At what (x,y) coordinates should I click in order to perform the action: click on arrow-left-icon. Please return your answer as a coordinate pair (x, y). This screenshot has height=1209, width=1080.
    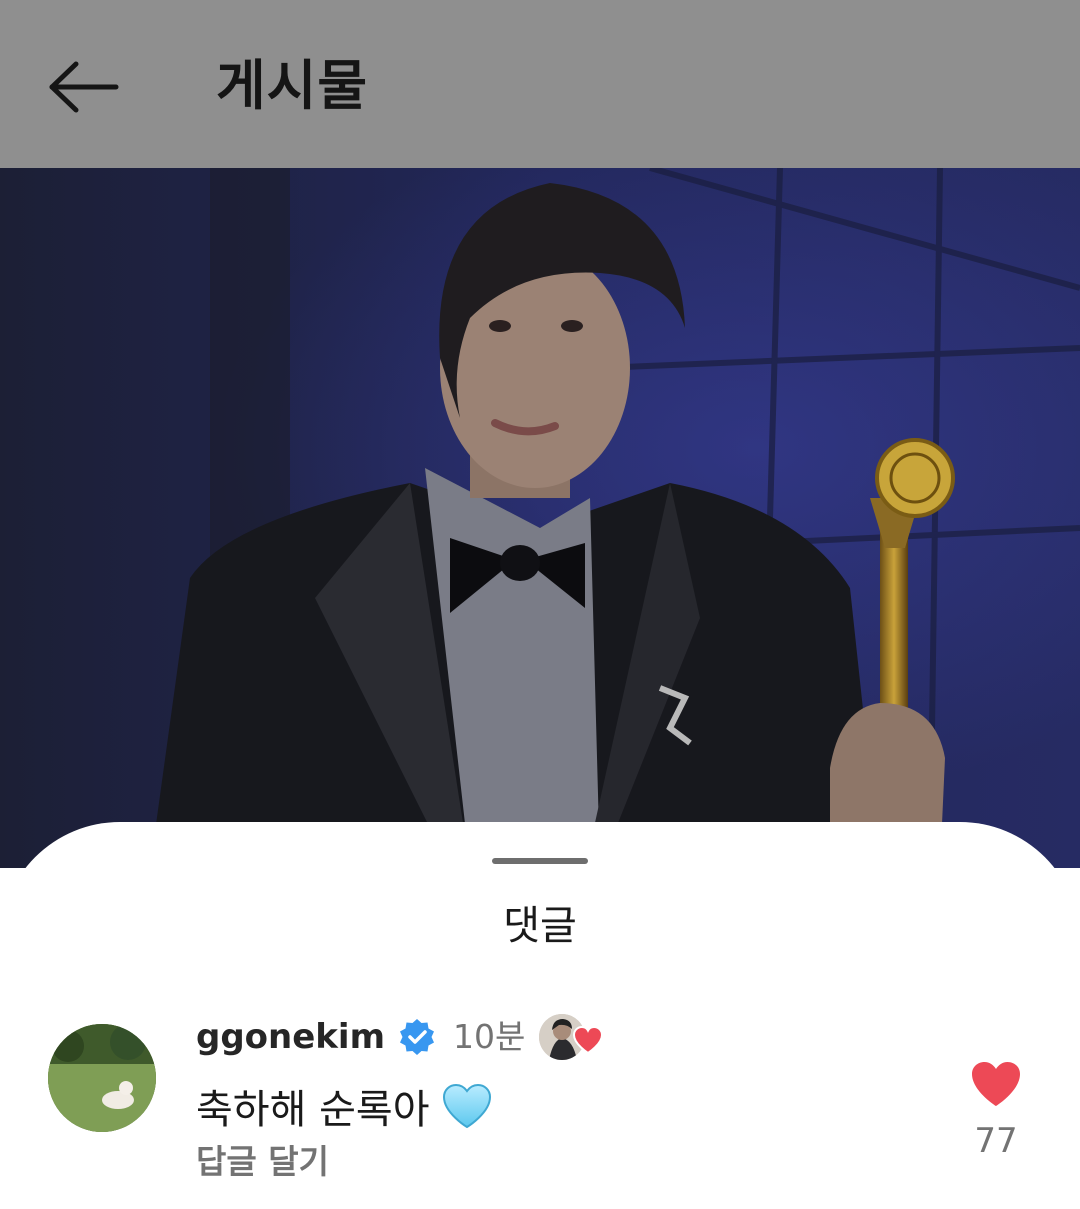
    Looking at the image, I should click on (84, 87).